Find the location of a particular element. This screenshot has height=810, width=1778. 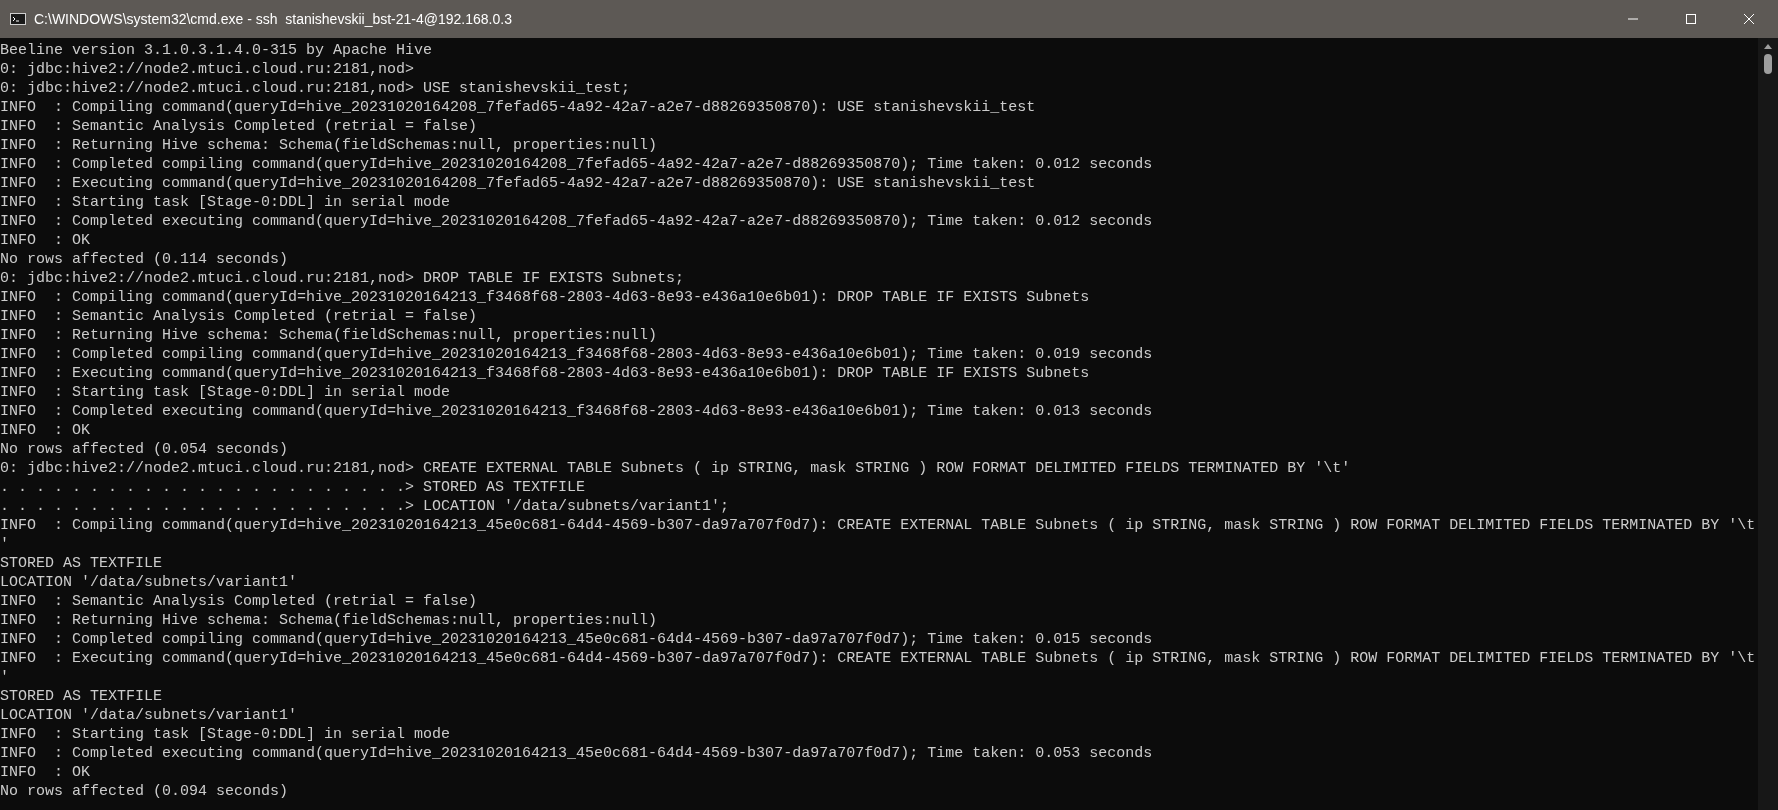

window-title: C:\WINDOWS\system32\cmd.exe - ssh stanishevskii_bst-21-4@192.168.0.3 is located at coordinates (273, 19).